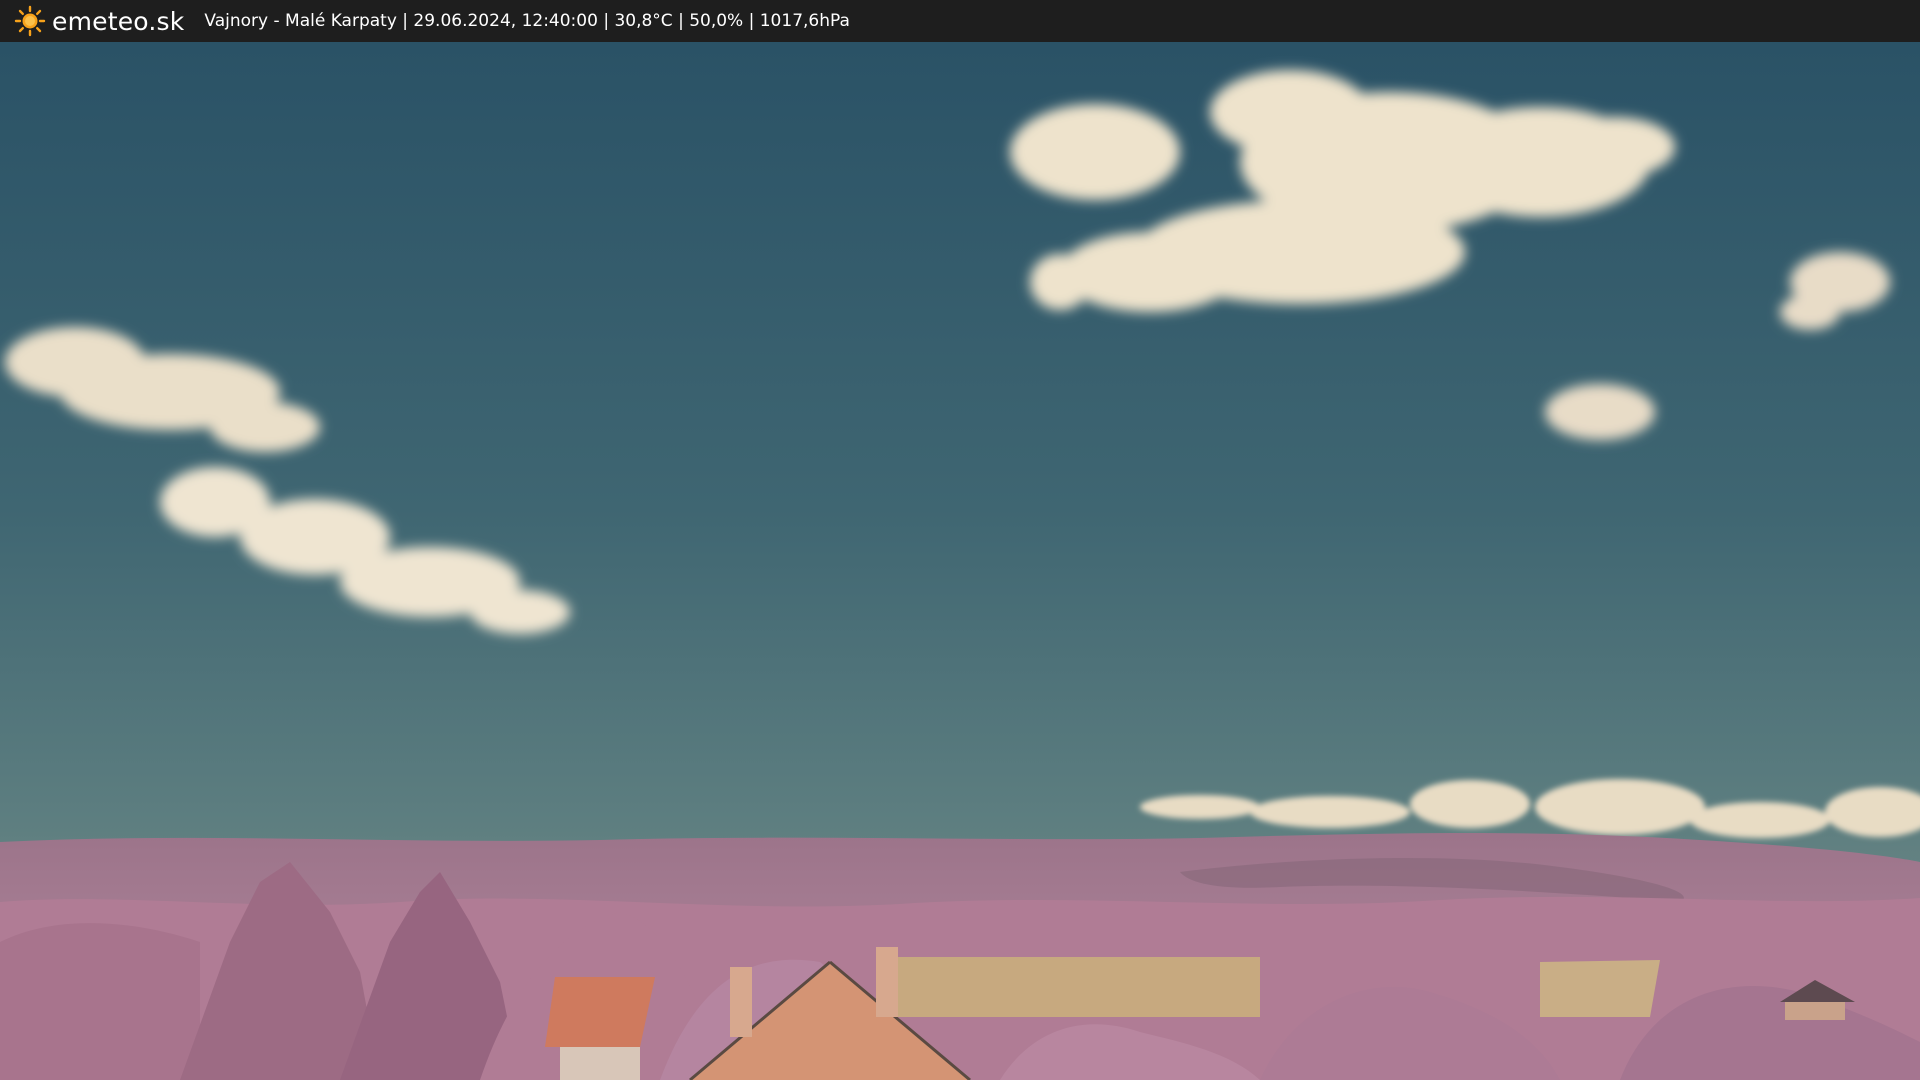  I want to click on sun-icon, so click(30, 21).